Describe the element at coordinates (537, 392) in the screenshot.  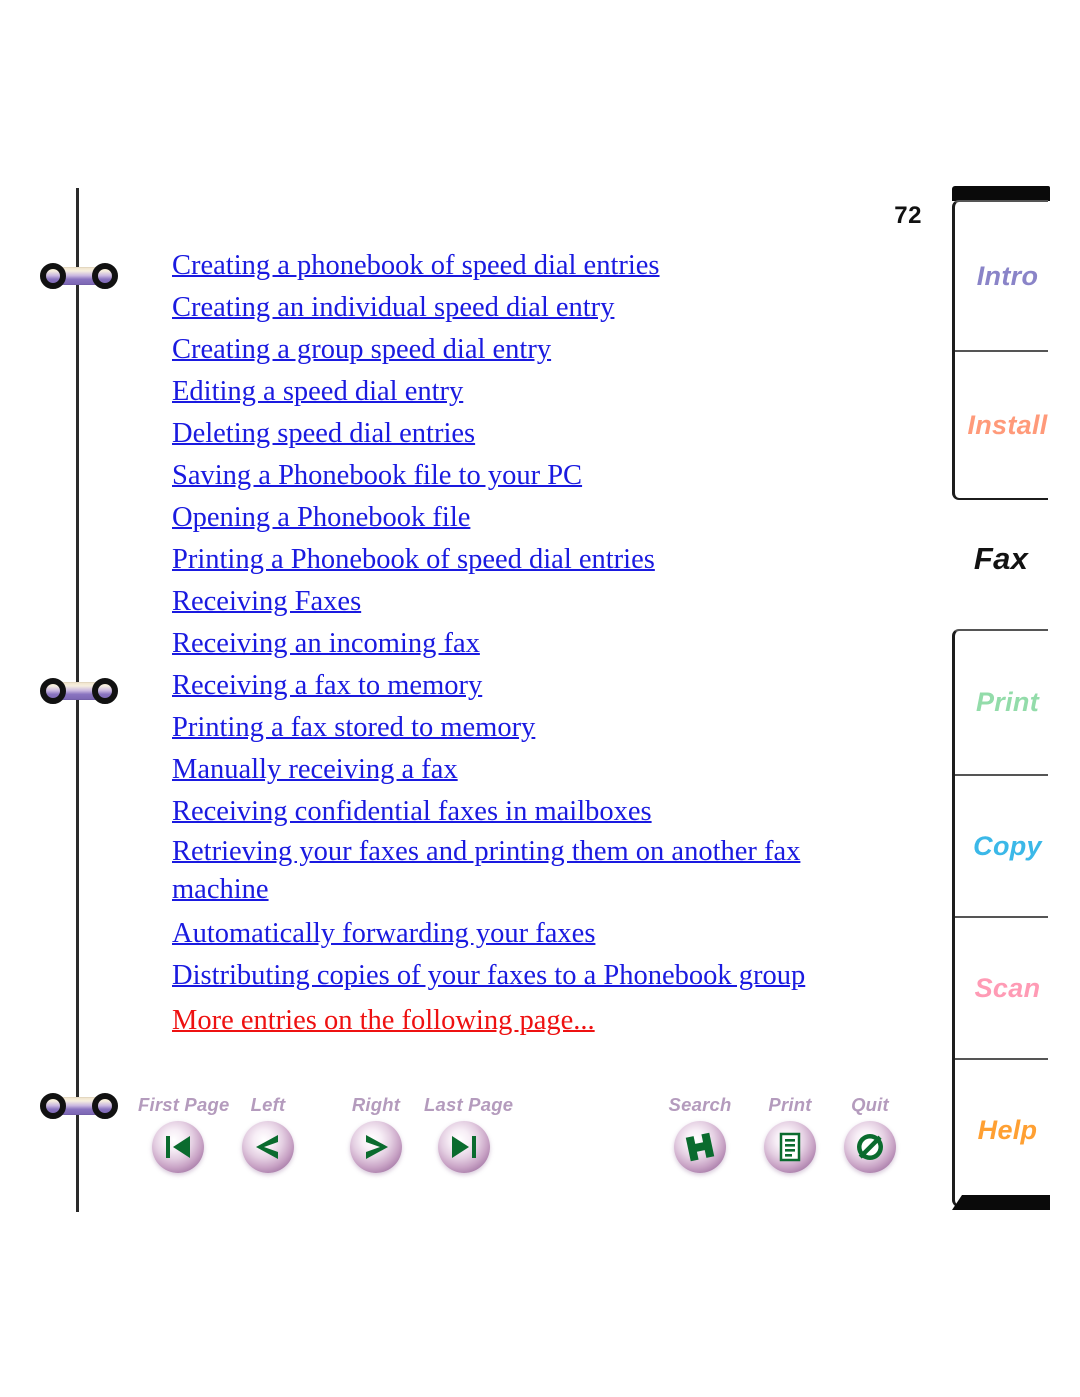
I see `toc-link: Editing a speed dial entry` at that location.